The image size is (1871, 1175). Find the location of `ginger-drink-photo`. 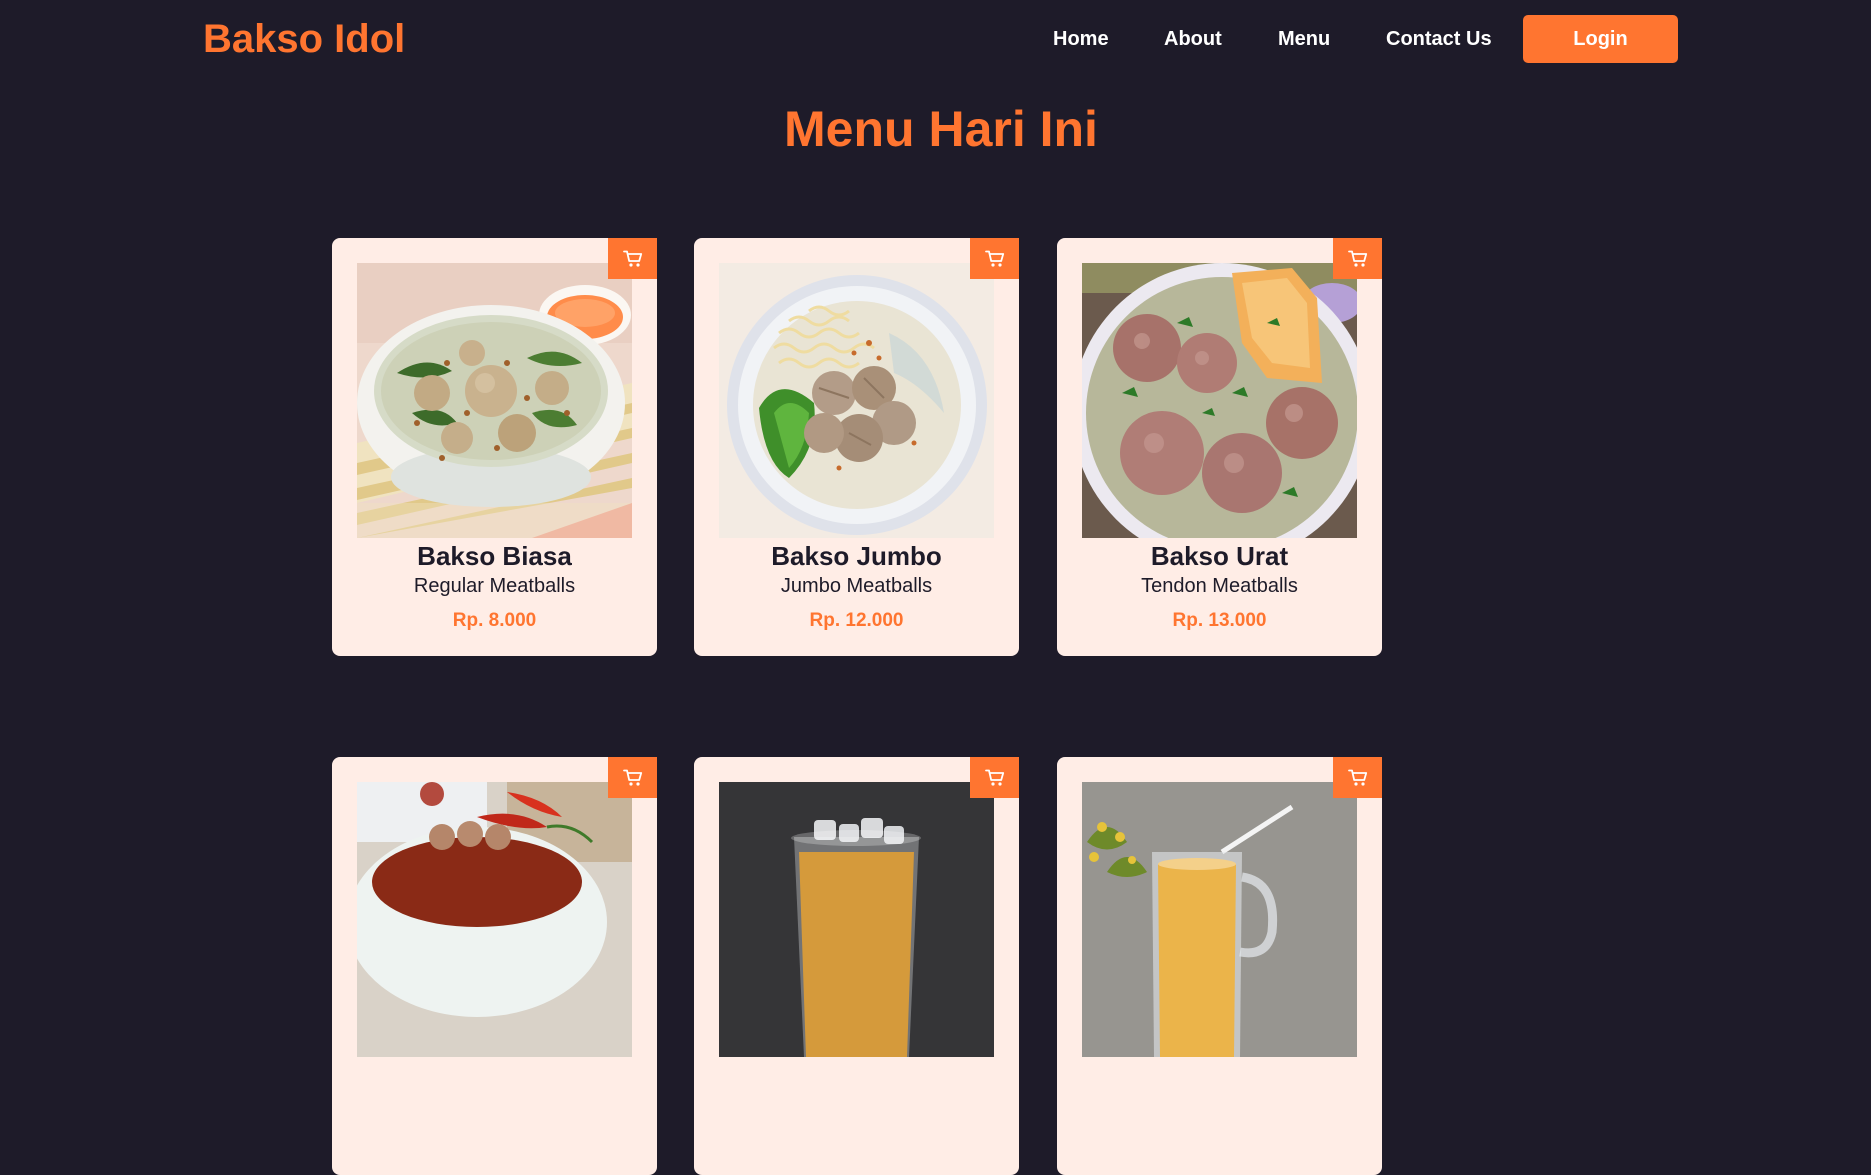

ginger-drink-photo is located at coordinates (1219, 919).